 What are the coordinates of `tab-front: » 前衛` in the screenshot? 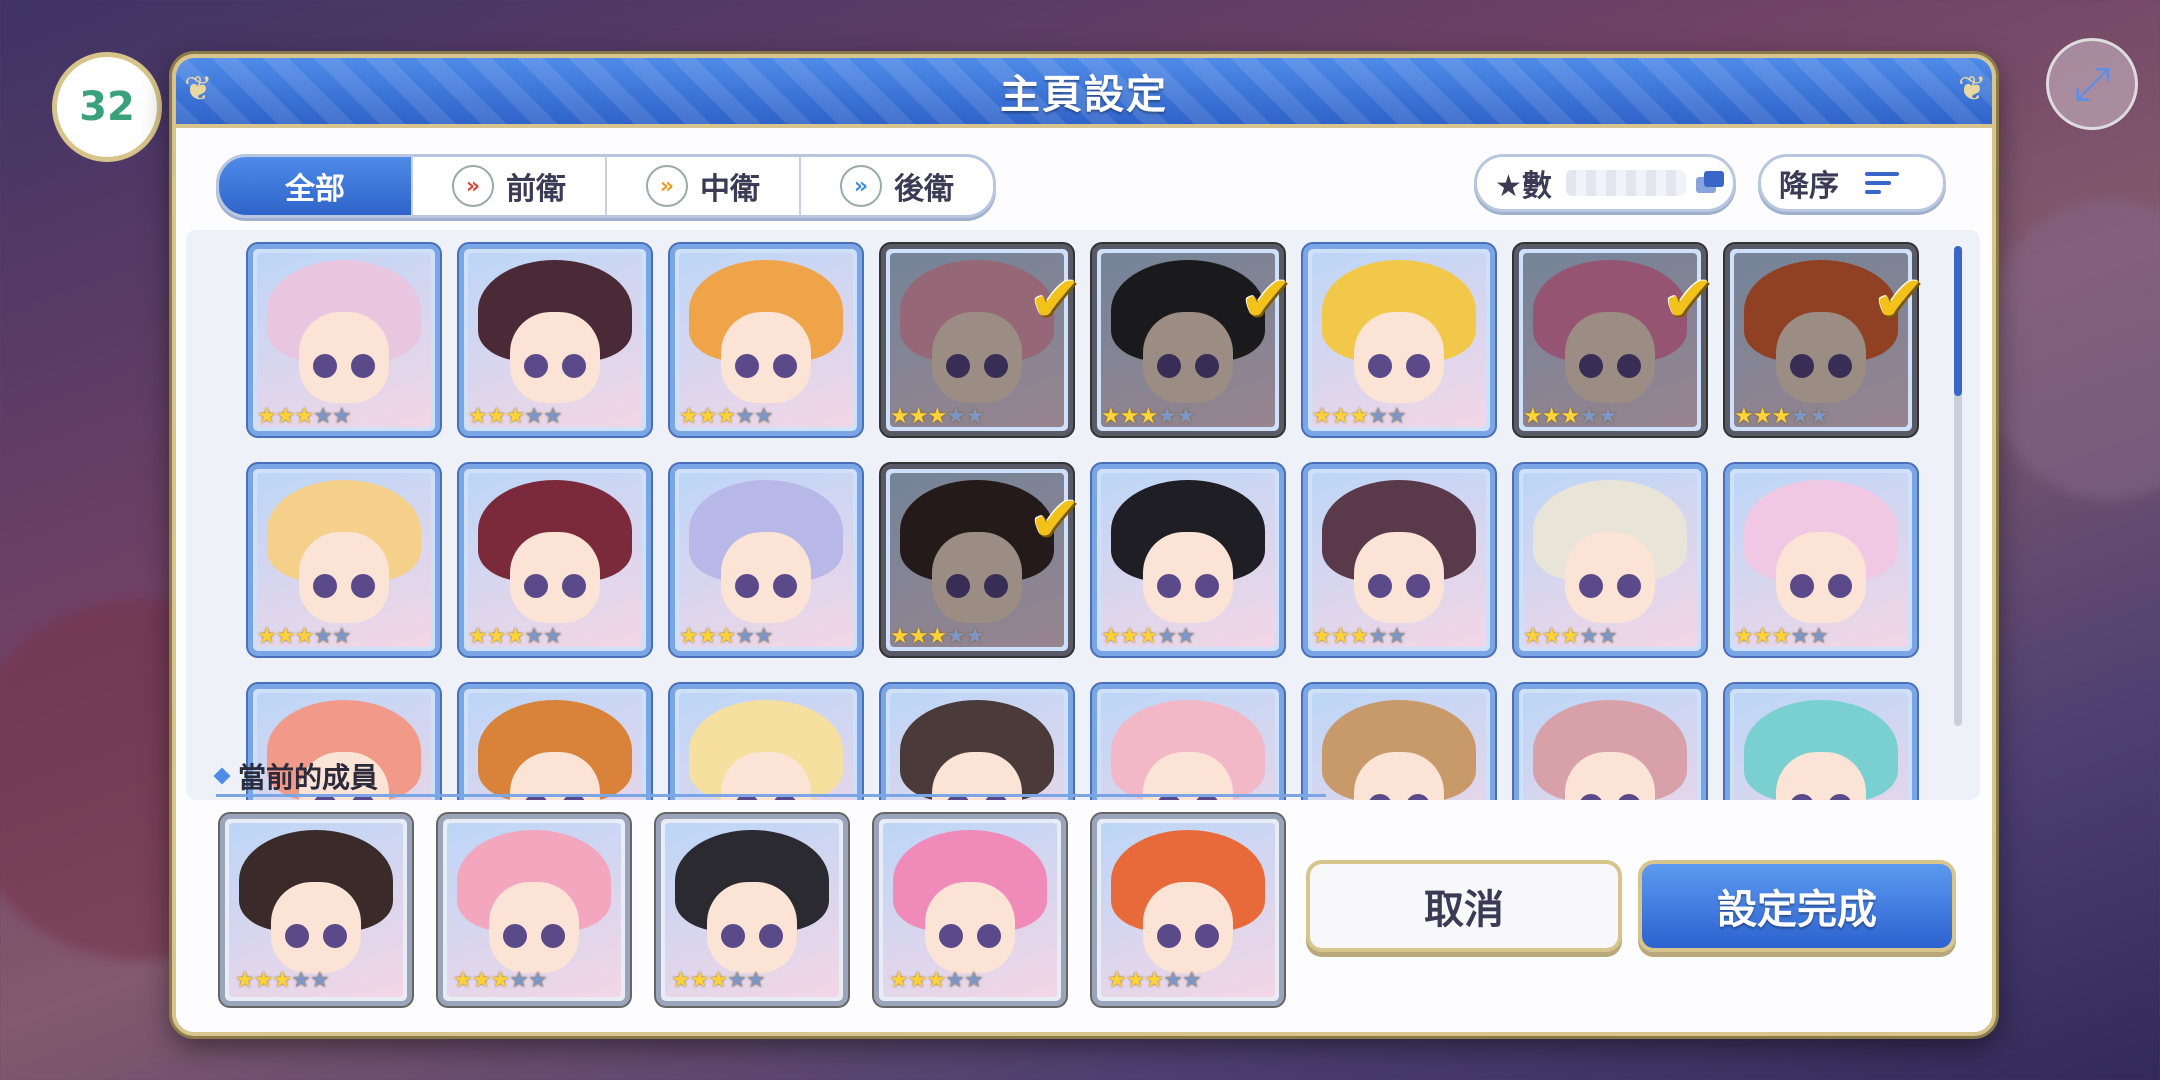 It's located at (510, 186).